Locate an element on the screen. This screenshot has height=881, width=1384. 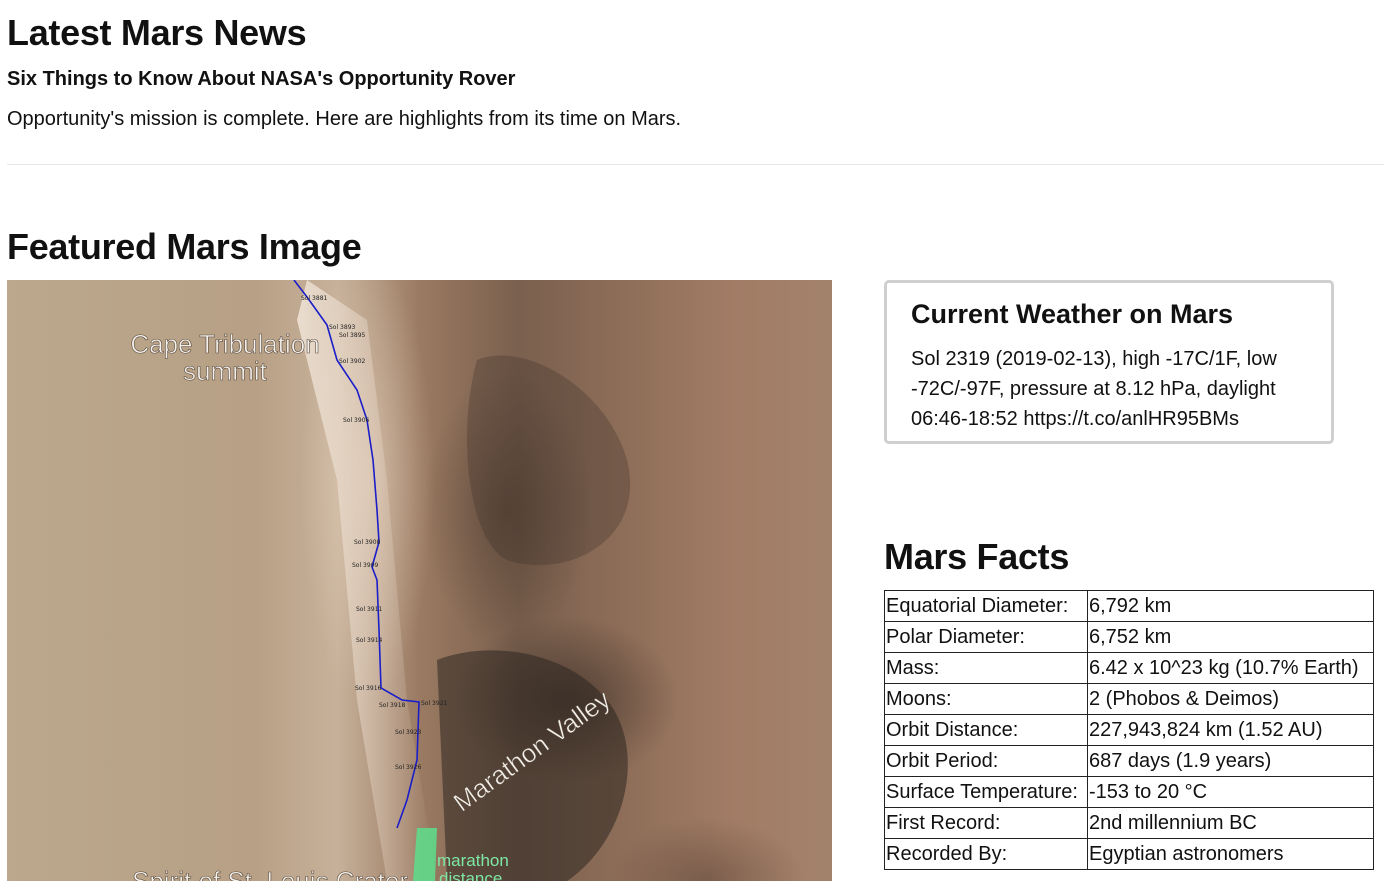
weather-title: Current Weather on Mars is located at coordinates (1072, 314).